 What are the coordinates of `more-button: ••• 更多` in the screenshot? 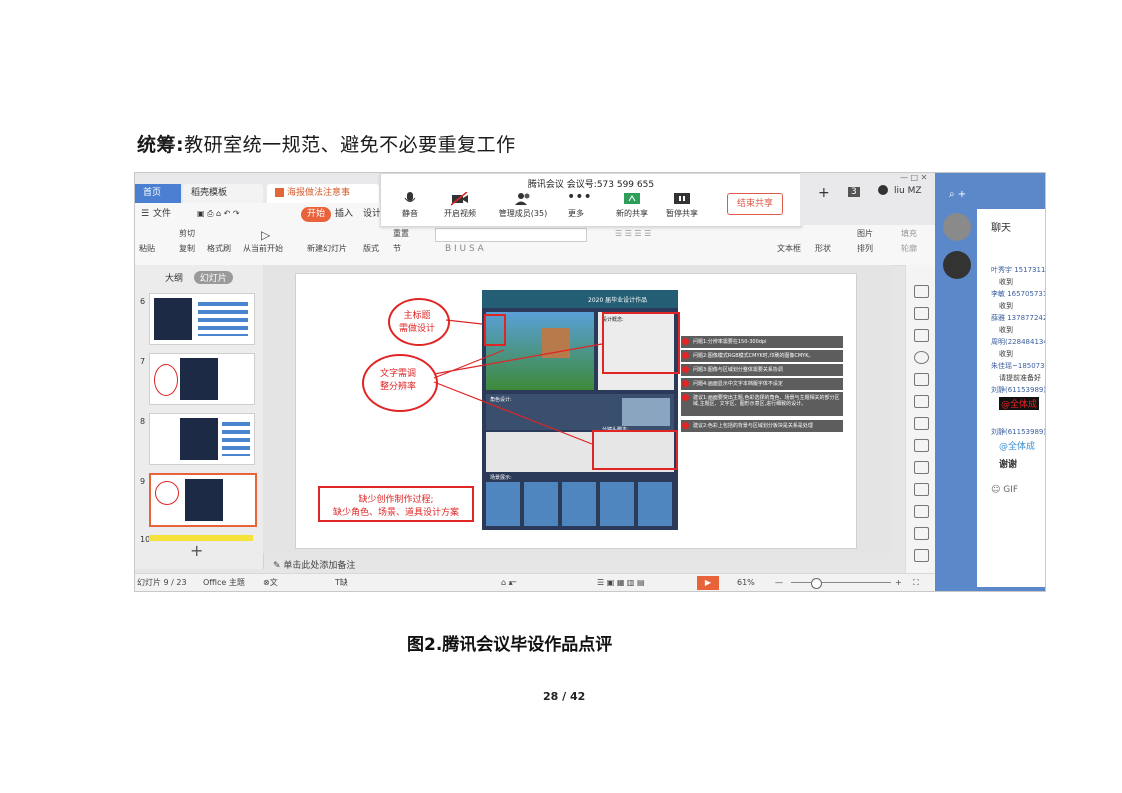 It's located at (576, 204).